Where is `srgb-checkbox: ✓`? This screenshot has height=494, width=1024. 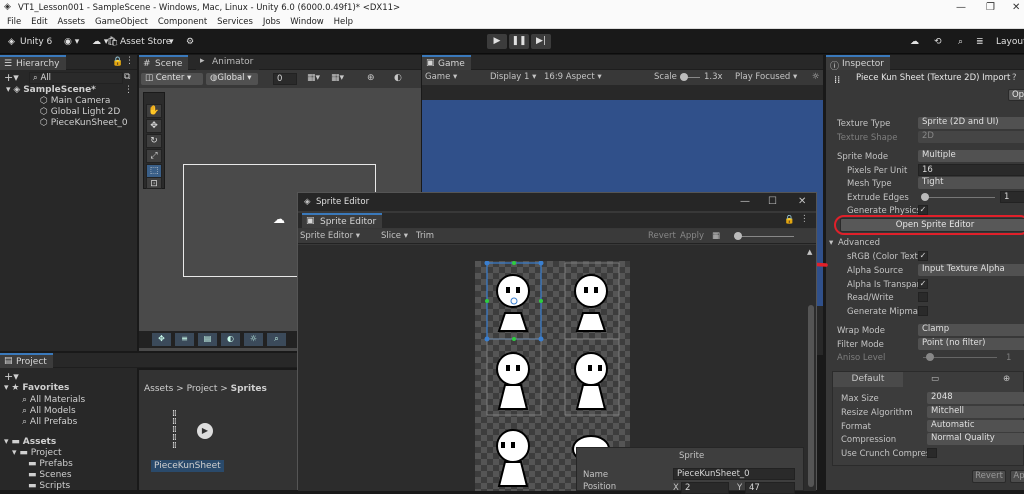
srgb-checkbox: ✓ is located at coordinates (923, 256).